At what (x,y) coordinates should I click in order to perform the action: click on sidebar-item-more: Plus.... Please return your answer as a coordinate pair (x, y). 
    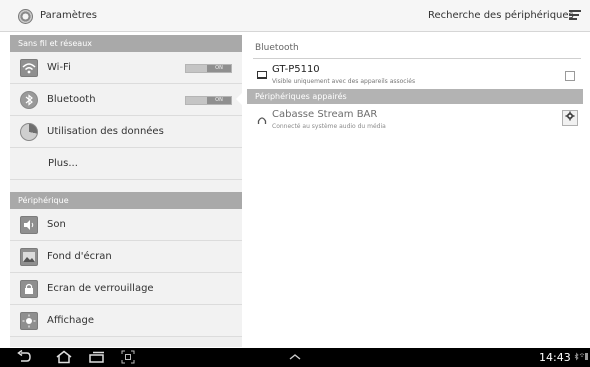
    Looking at the image, I should click on (126, 164).